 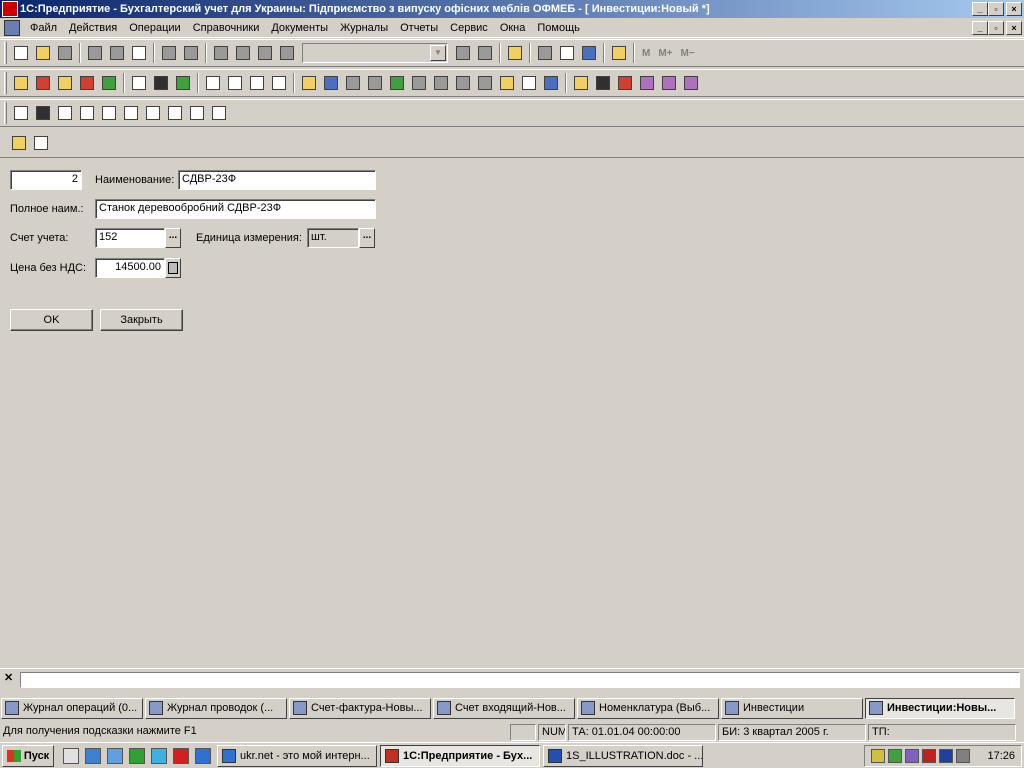 I want to click on menu-windows: Окна, so click(x=513, y=28).